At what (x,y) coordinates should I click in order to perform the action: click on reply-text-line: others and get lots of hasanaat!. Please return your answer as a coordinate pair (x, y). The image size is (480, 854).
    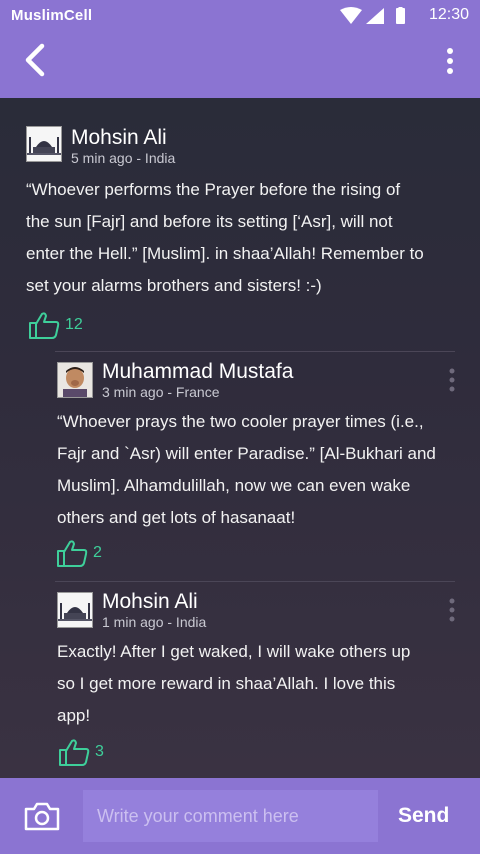
    Looking at the image, I should click on (176, 517).